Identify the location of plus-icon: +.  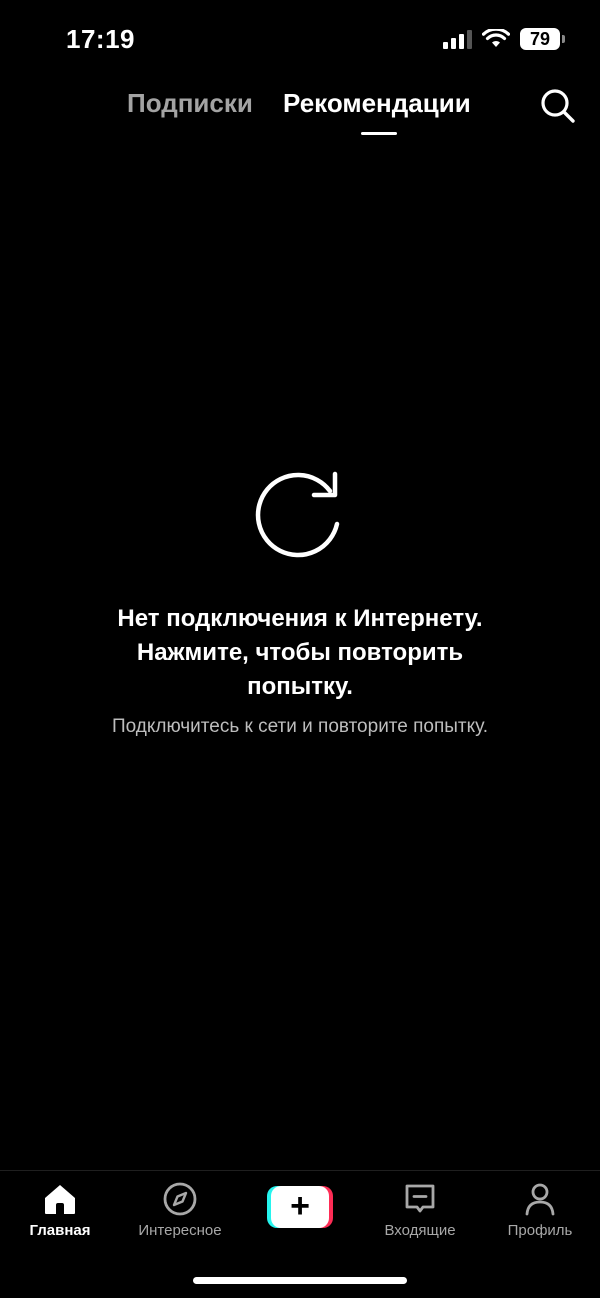
(300, 1206).